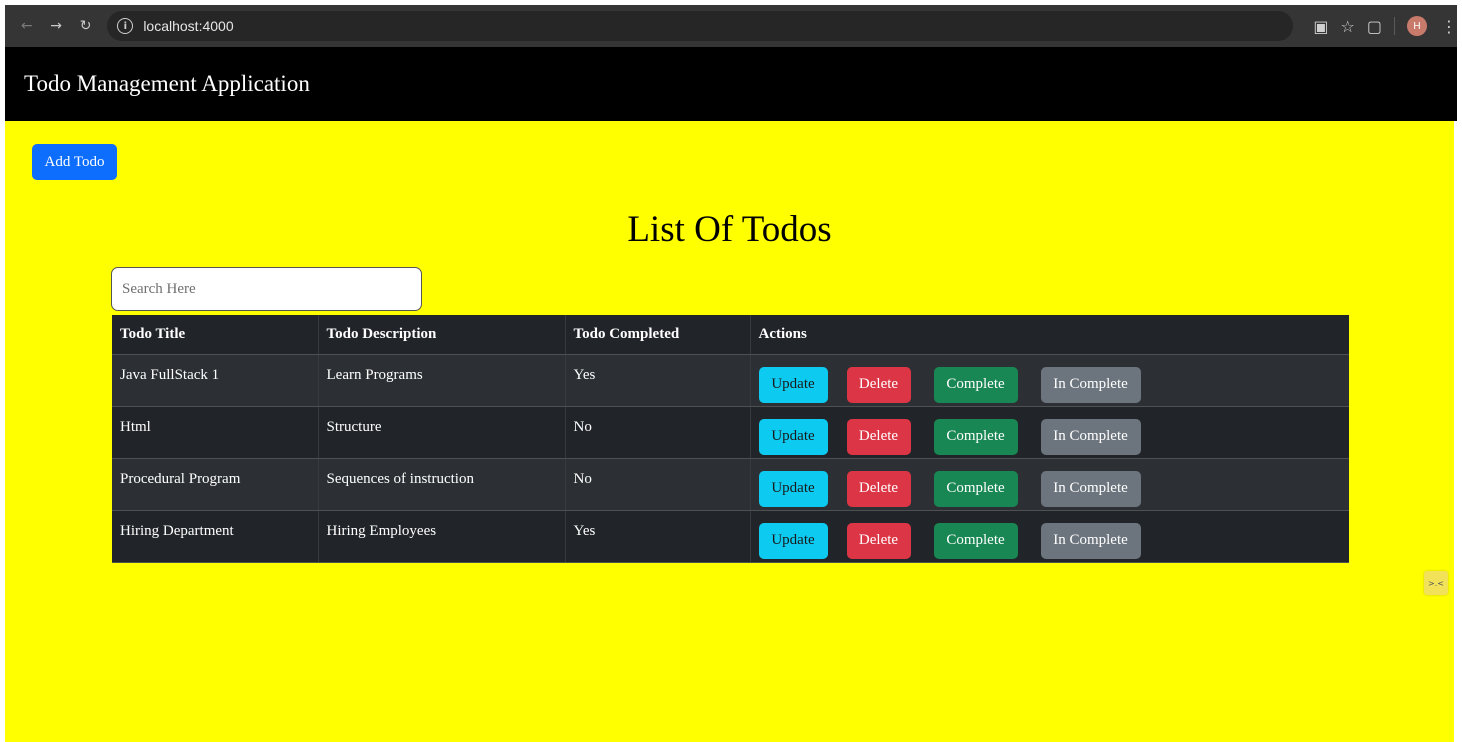 The image size is (1462, 742). What do you see at coordinates (266, 289) in the screenshot?
I see `search-input` at bounding box center [266, 289].